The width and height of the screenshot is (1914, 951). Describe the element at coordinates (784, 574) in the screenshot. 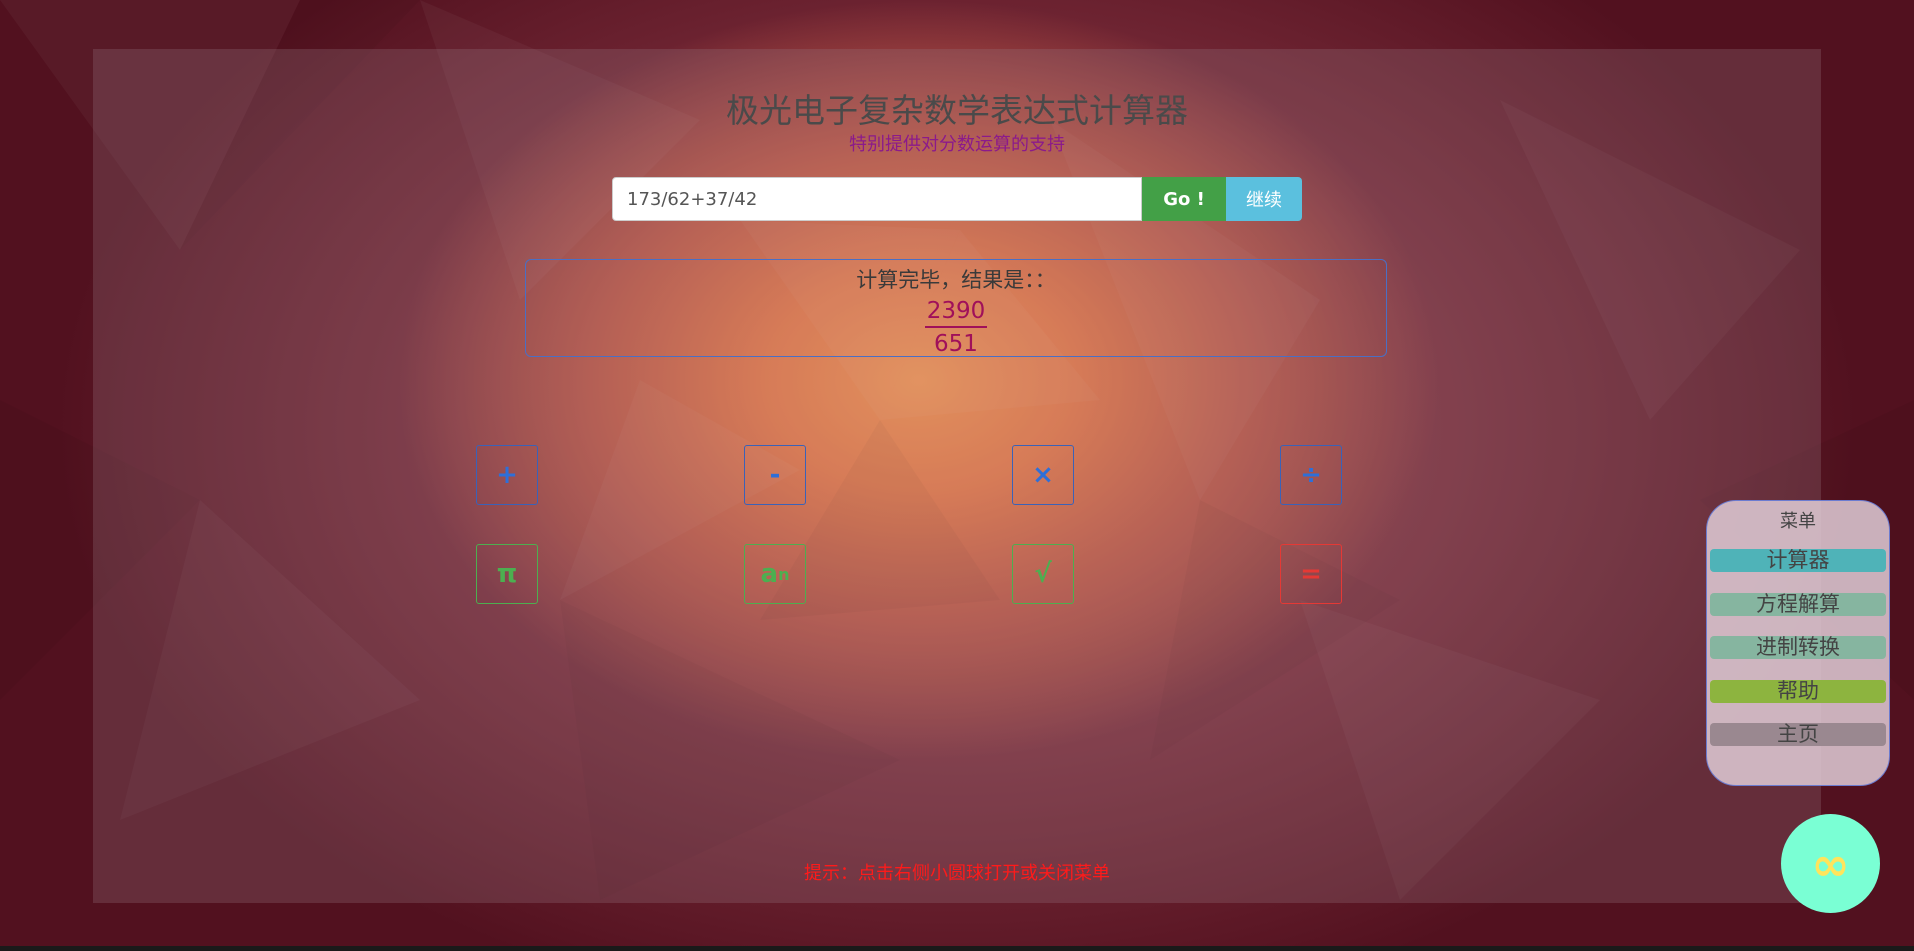

I see `power-exponent: n` at that location.